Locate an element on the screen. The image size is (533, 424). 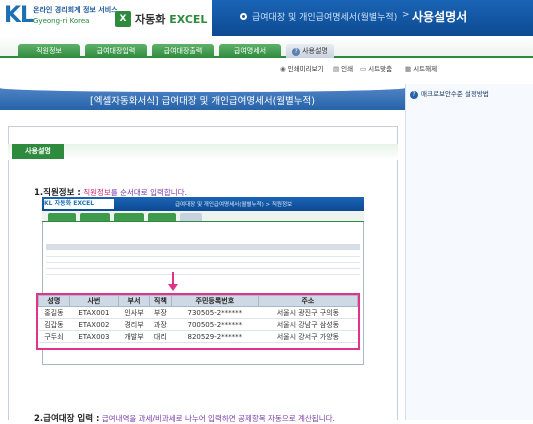
callout-arrow-head is located at coordinates (173, 287).